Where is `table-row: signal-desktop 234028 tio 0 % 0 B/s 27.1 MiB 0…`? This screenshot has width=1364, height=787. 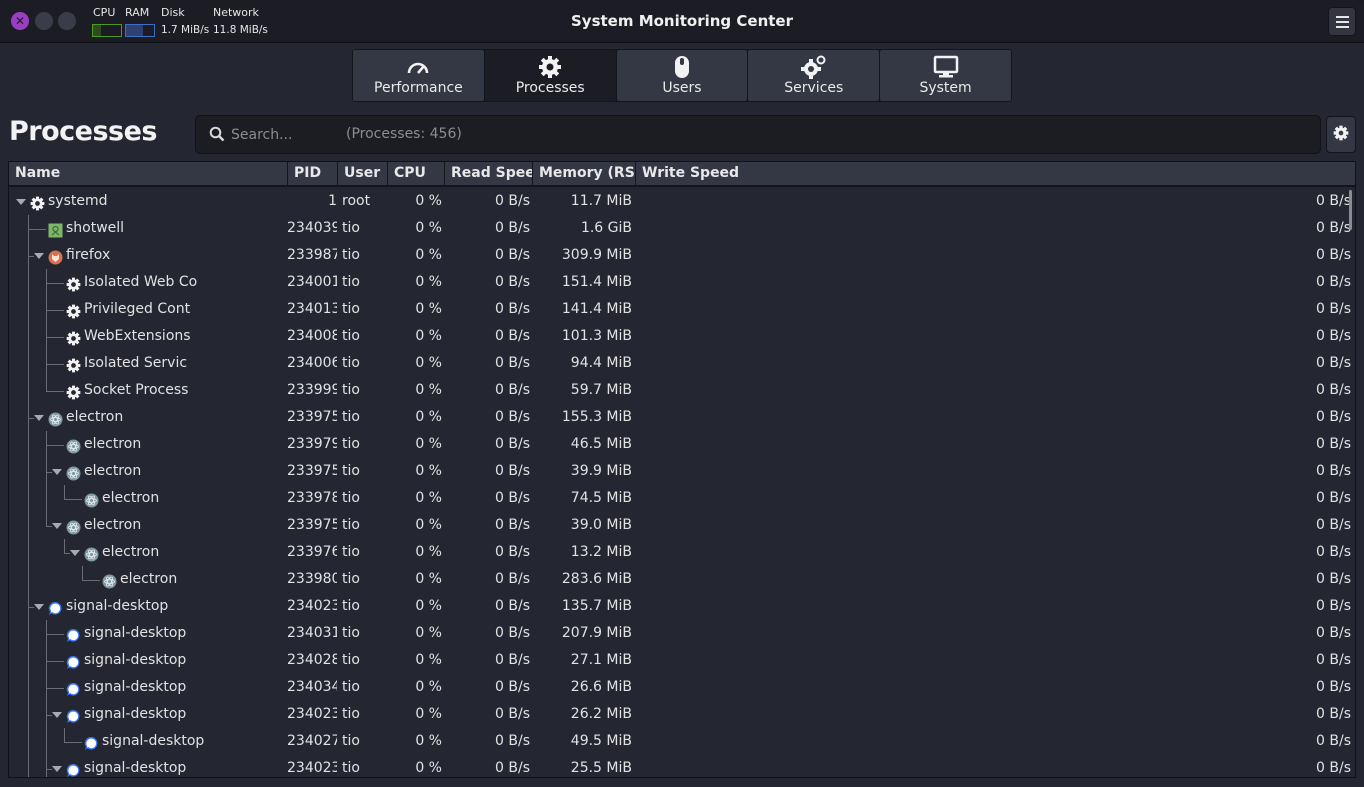 table-row: signal-desktop 234028 tio 0 % 0 B/s 27.1 MiB 0… is located at coordinates (682, 660).